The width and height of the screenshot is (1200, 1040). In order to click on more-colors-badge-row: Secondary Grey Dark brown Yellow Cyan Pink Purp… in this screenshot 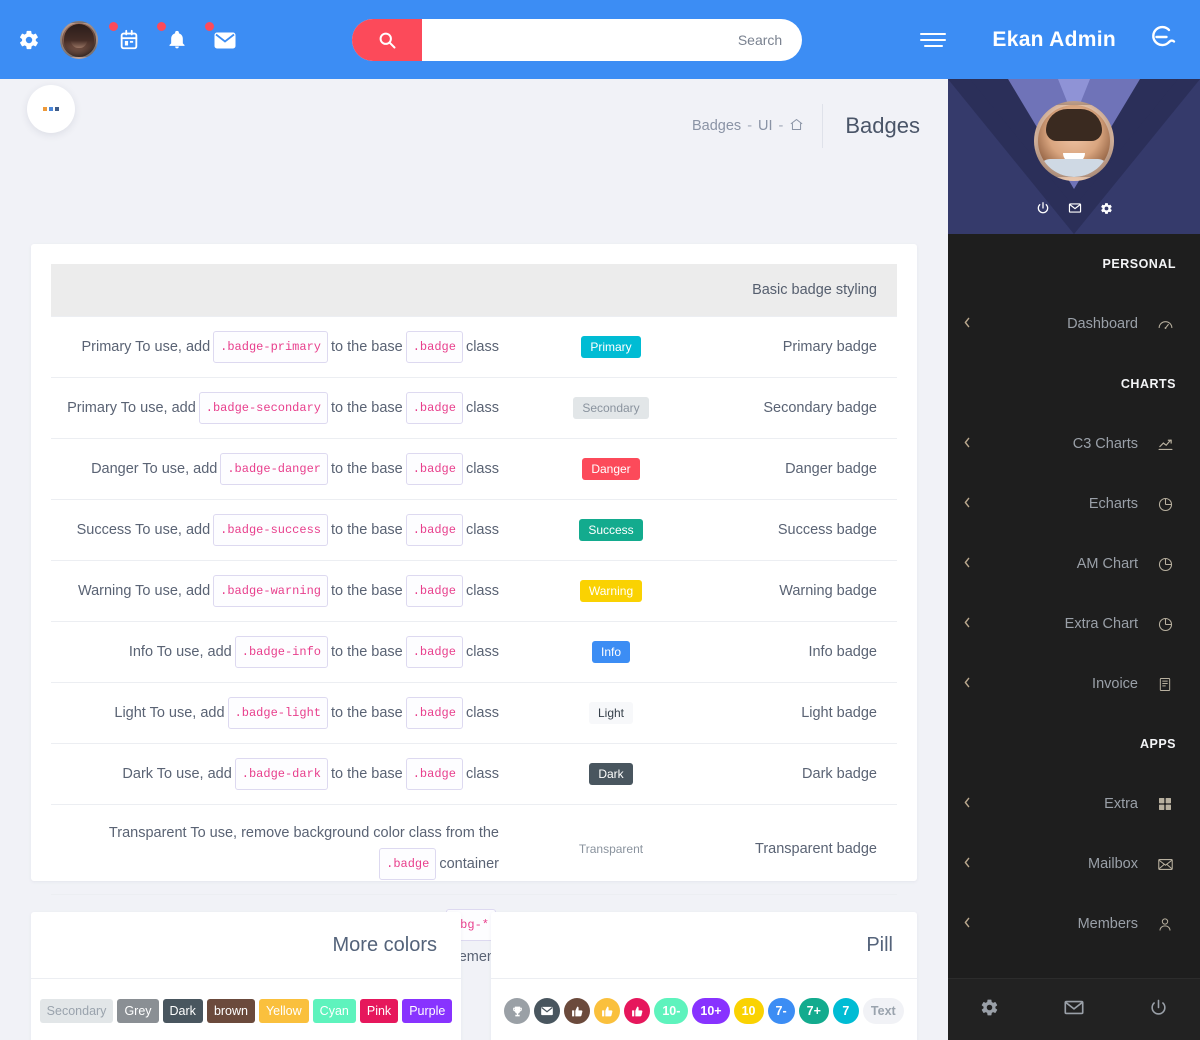, I will do `click(246, 1009)`.